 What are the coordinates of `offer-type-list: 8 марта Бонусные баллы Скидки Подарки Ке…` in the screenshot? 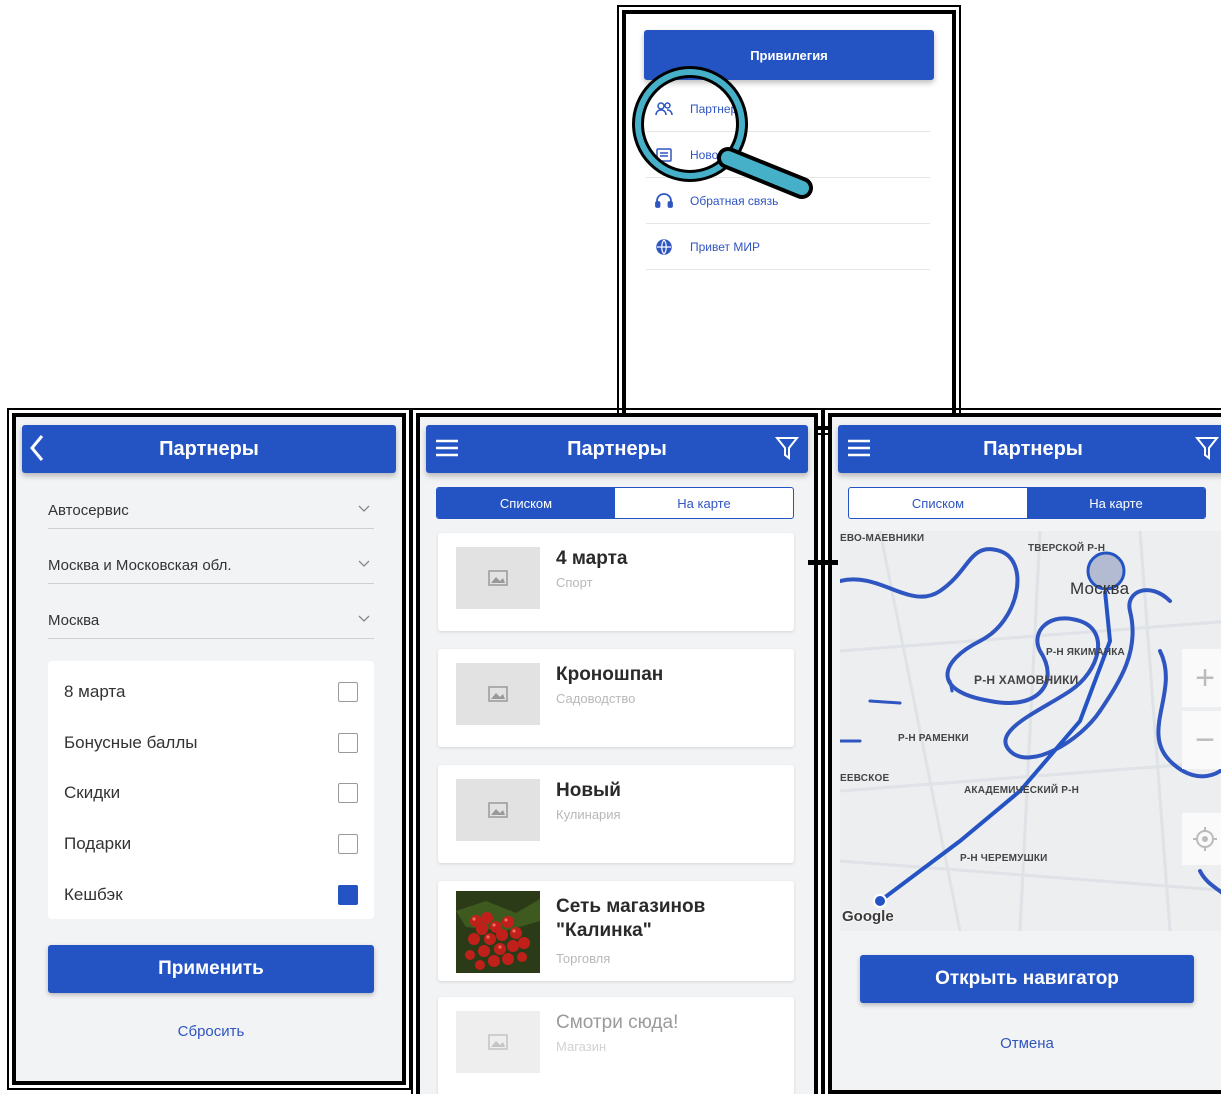 It's located at (211, 790).